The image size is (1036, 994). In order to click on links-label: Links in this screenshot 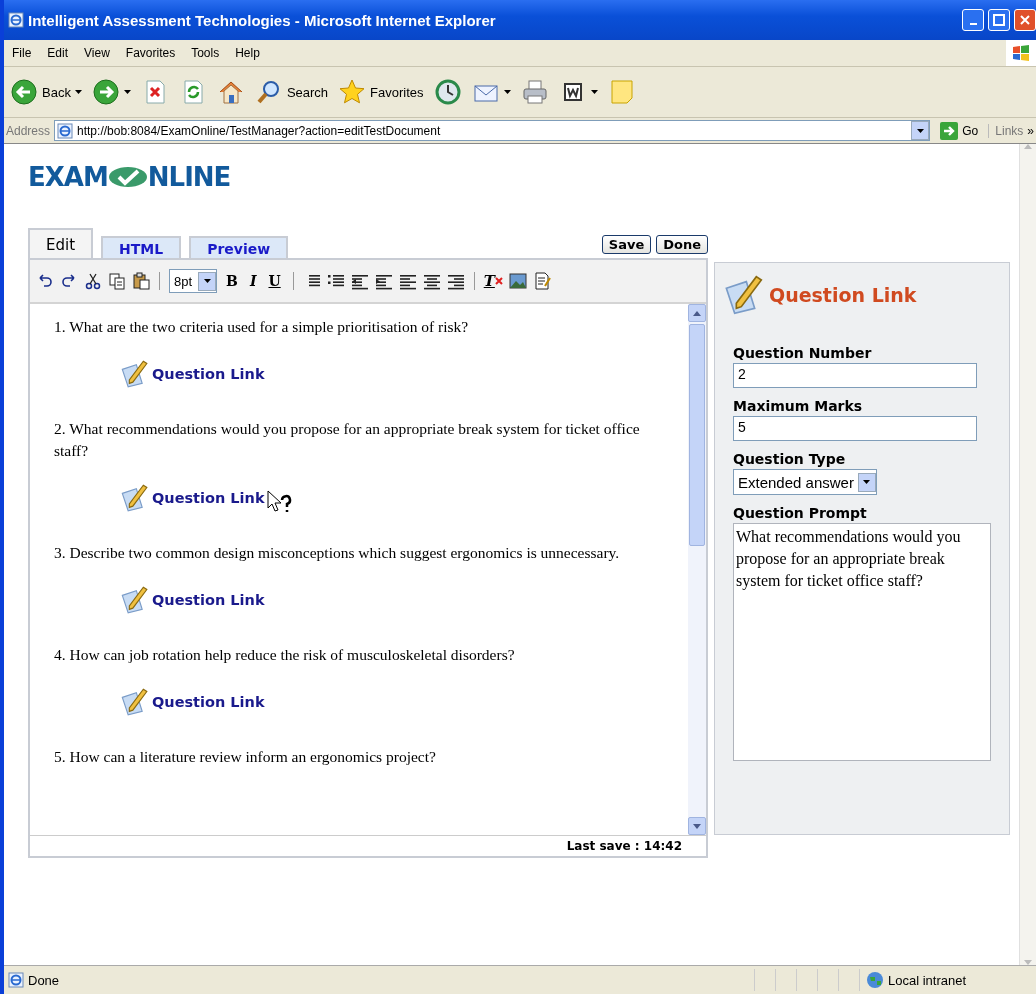, I will do `click(1006, 130)`.